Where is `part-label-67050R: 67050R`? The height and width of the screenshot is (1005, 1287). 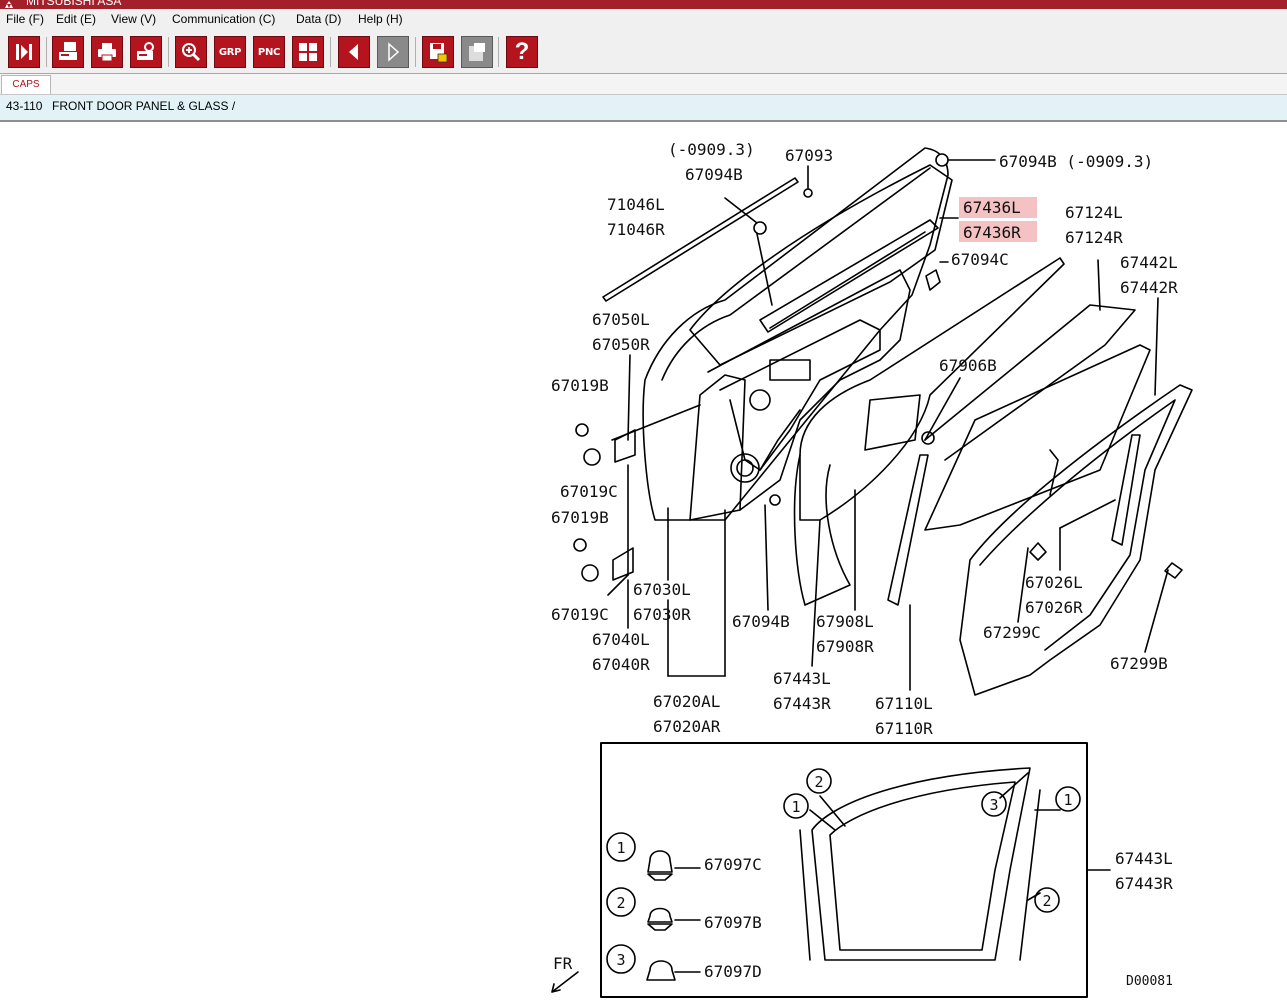
part-label-67050R: 67050R is located at coordinates (621, 344).